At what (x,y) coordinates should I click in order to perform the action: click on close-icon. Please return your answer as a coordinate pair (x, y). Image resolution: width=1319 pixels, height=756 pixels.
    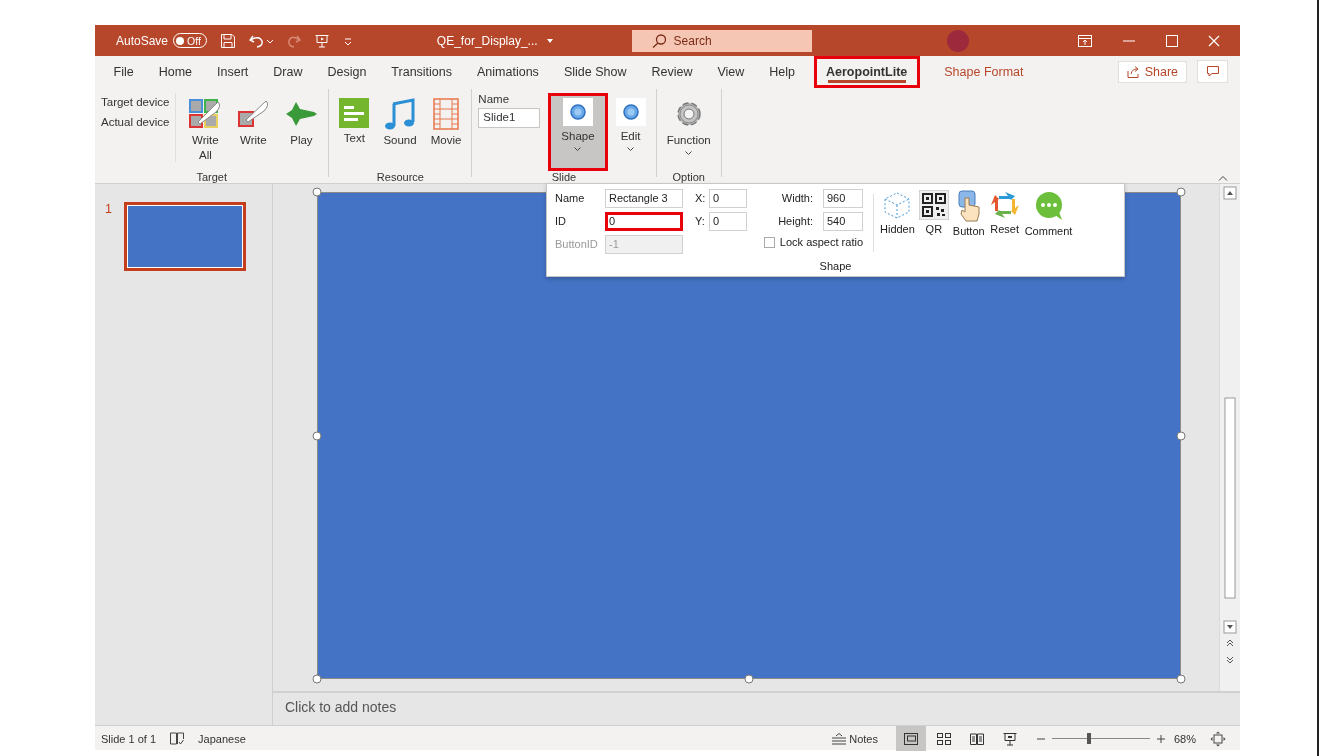
    Looking at the image, I should click on (1214, 40).